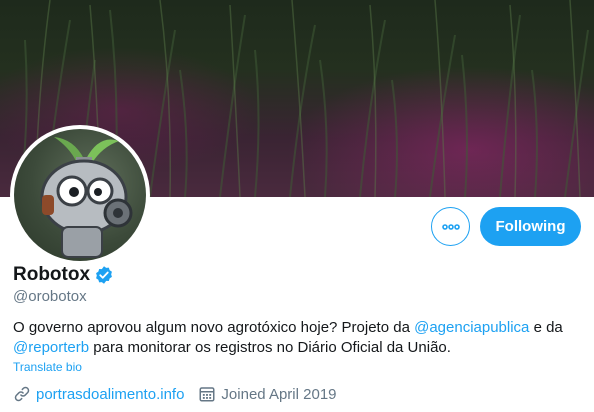 Image resolution: width=594 pixels, height=412 pixels. I want to click on verified-badge-icon, so click(104, 275).